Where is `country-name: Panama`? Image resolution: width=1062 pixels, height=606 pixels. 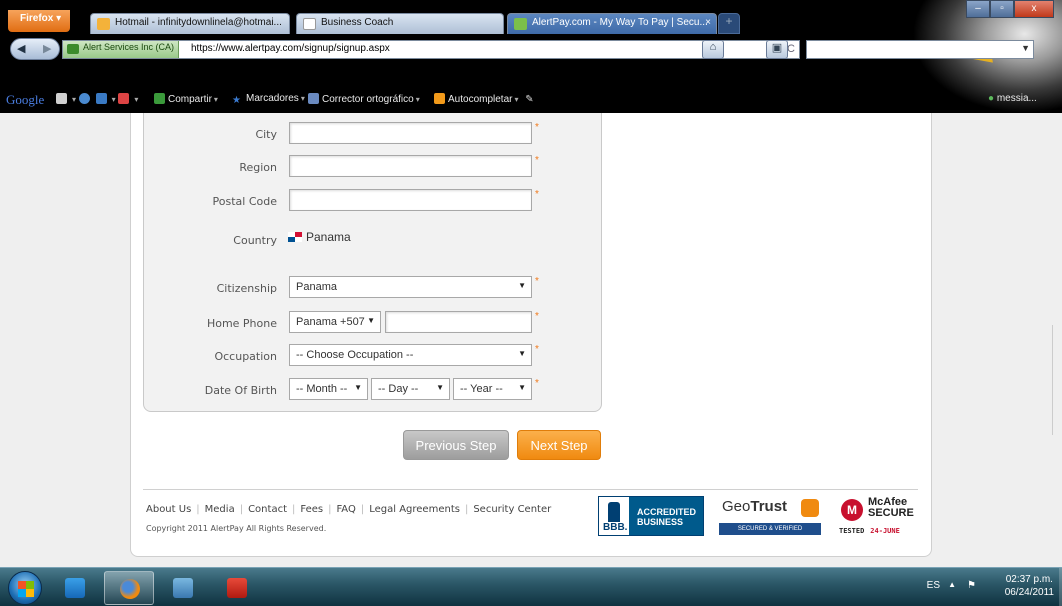 country-name: Panama is located at coordinates (328, 237).